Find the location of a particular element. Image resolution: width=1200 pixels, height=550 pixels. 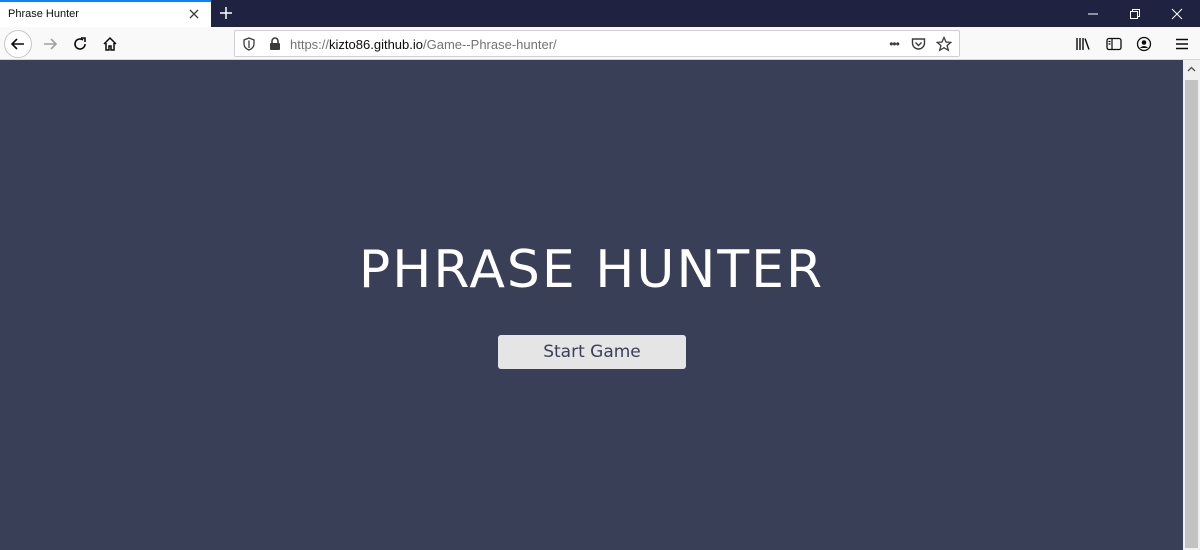

url-path: /Game--Phrase-hunter/ is located at coordinates (489, 44).